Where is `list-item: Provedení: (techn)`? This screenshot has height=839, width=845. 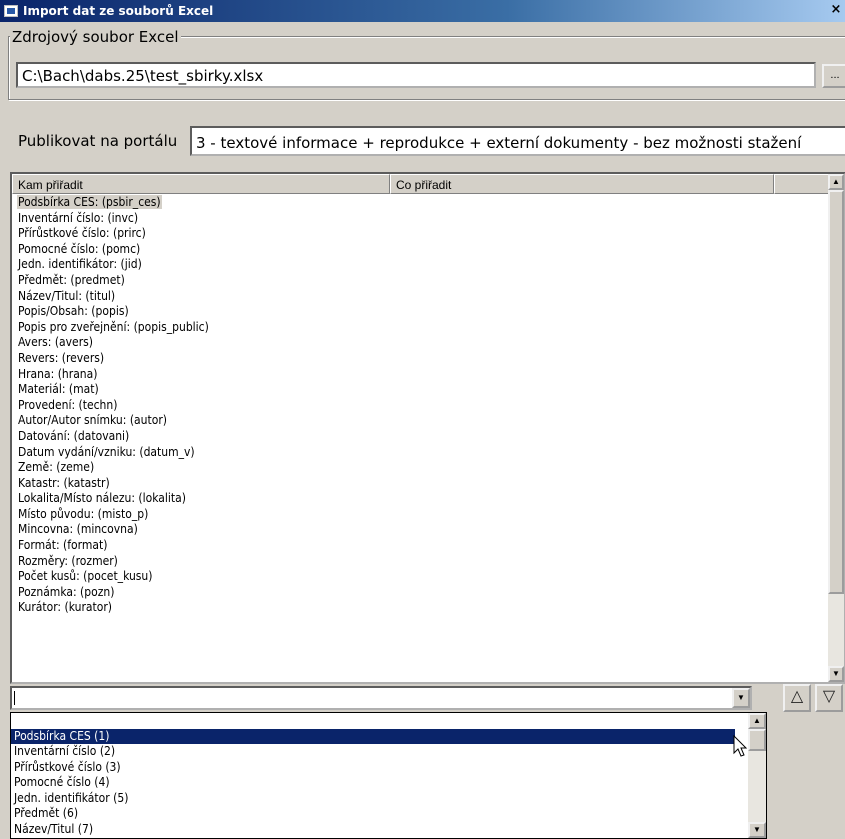 list-item: Provedení: (techn) is located at coordinates (422, 406).